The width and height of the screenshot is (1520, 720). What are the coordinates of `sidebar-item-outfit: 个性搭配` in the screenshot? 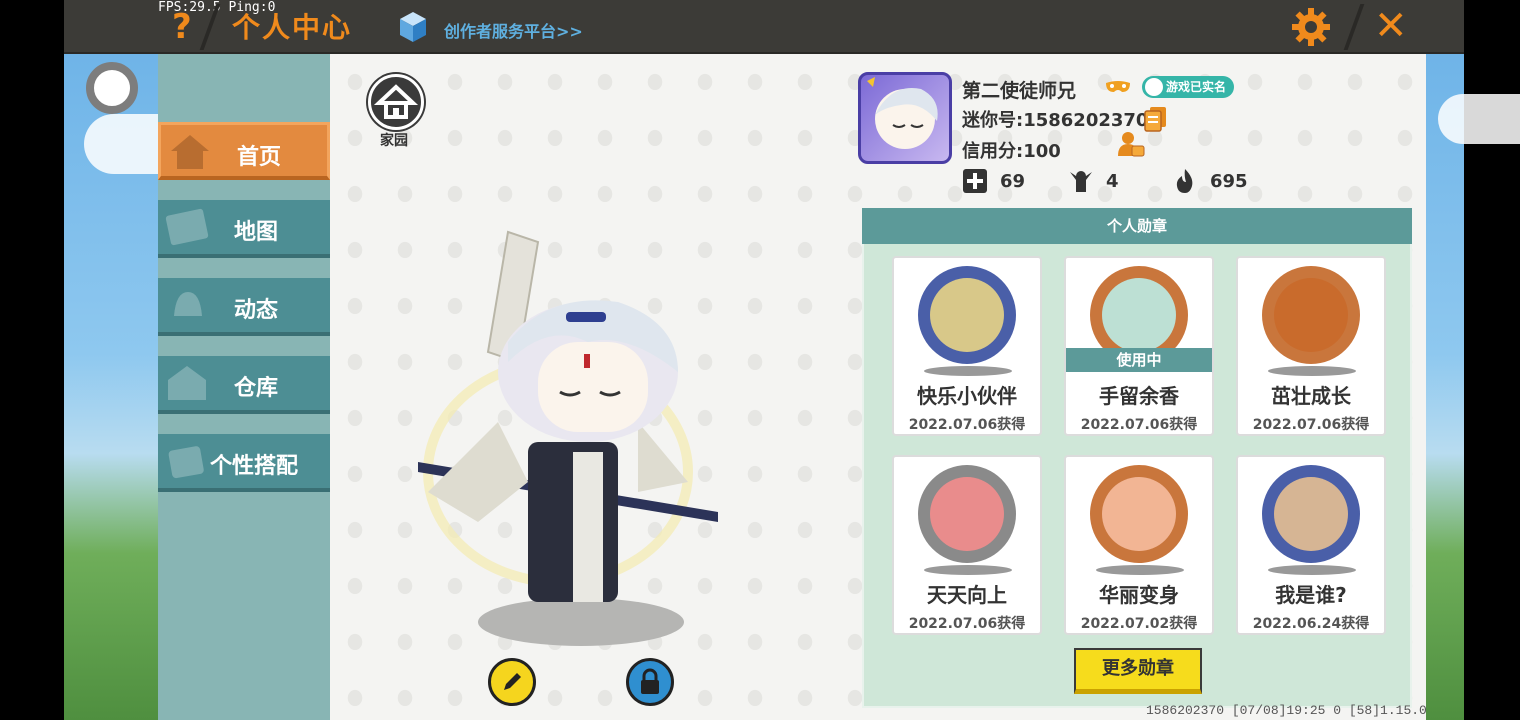 It's located at (244, 463).